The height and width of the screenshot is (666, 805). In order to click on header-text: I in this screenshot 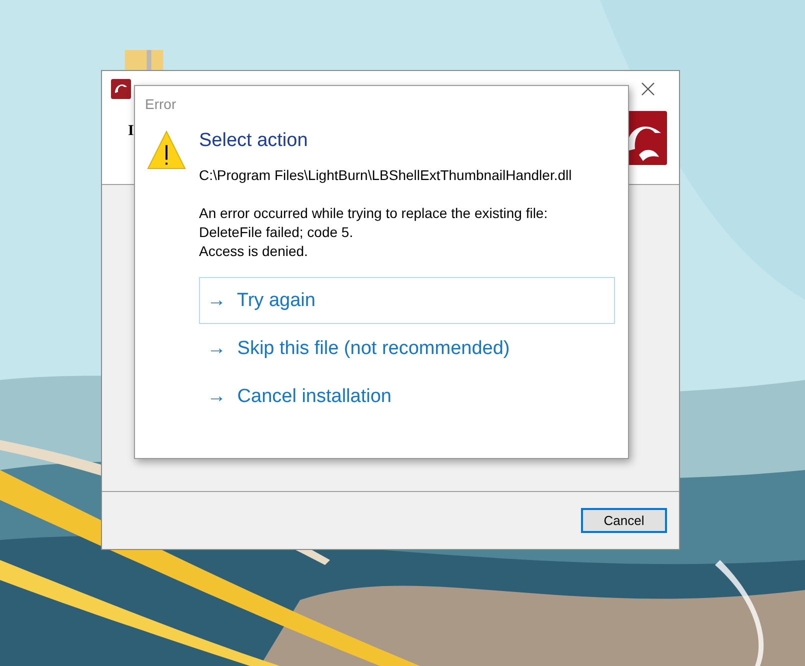, I will do `click(131, 131)`.